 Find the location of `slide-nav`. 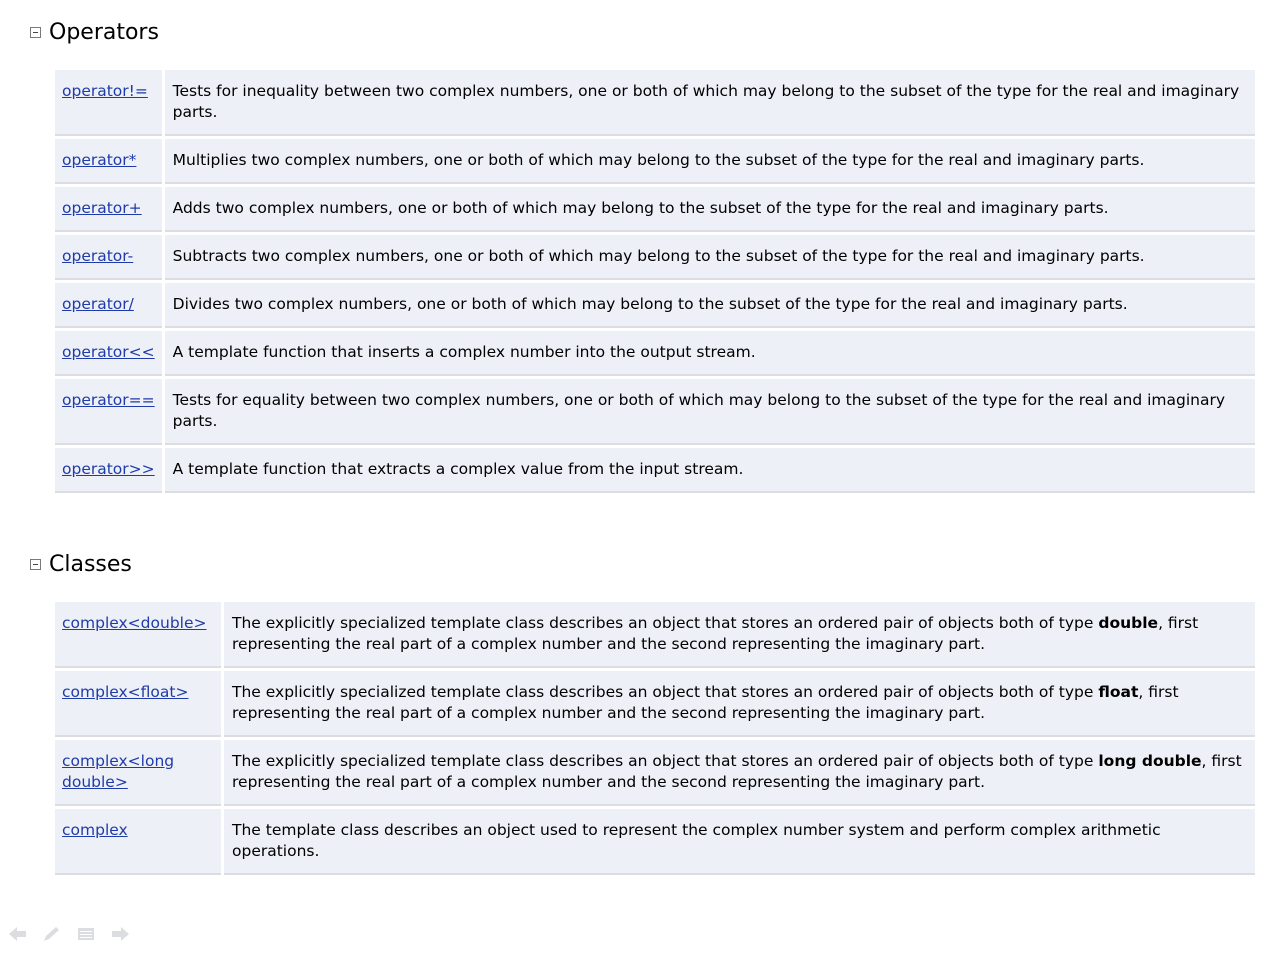

slide-nav is located at coordinates (69, 934).